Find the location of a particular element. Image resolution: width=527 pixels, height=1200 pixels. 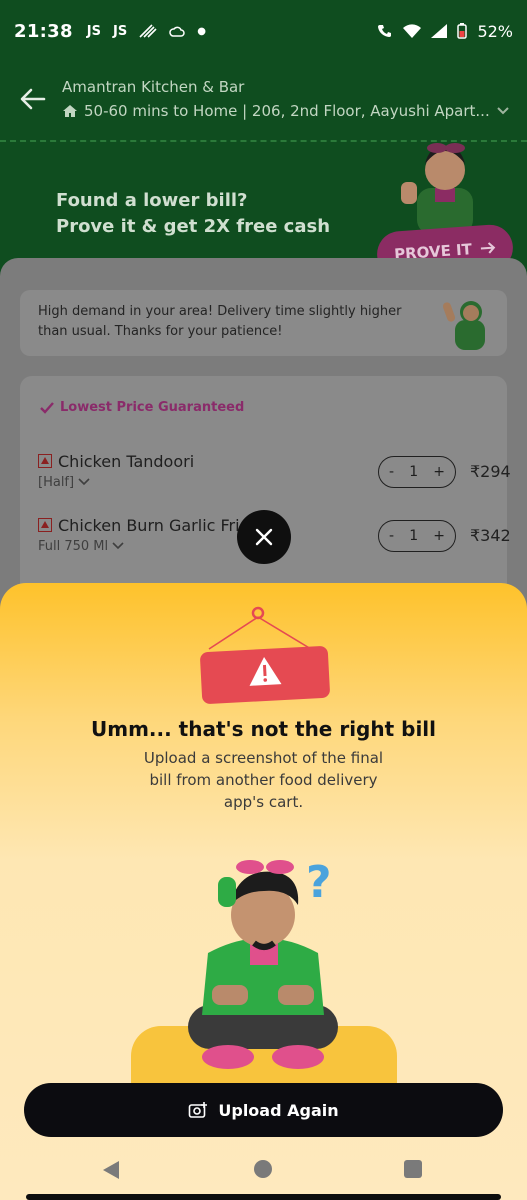

check-icon is located at coordinates (47, 407).